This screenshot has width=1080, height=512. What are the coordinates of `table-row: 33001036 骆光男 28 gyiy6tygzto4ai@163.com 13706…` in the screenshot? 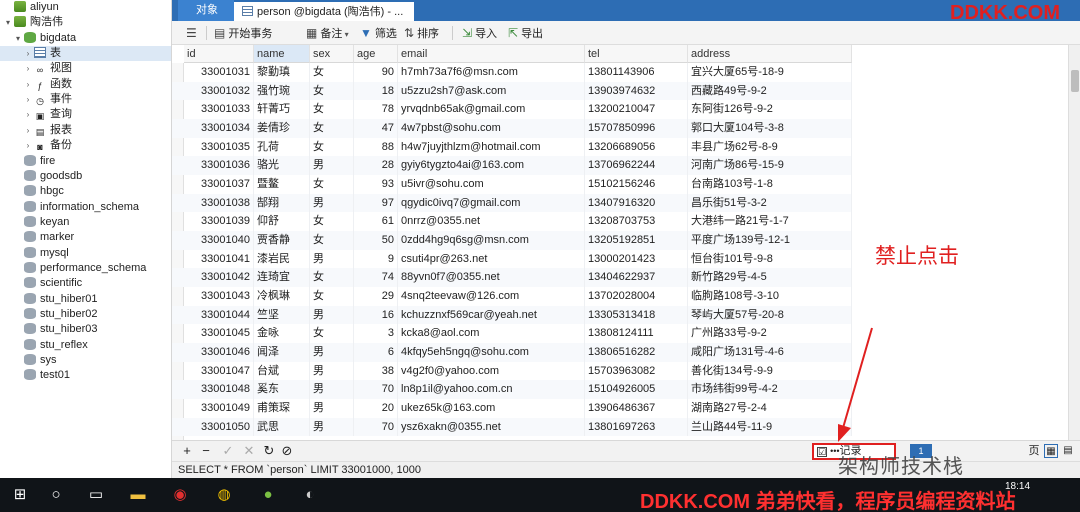 It's located at (512, 165).